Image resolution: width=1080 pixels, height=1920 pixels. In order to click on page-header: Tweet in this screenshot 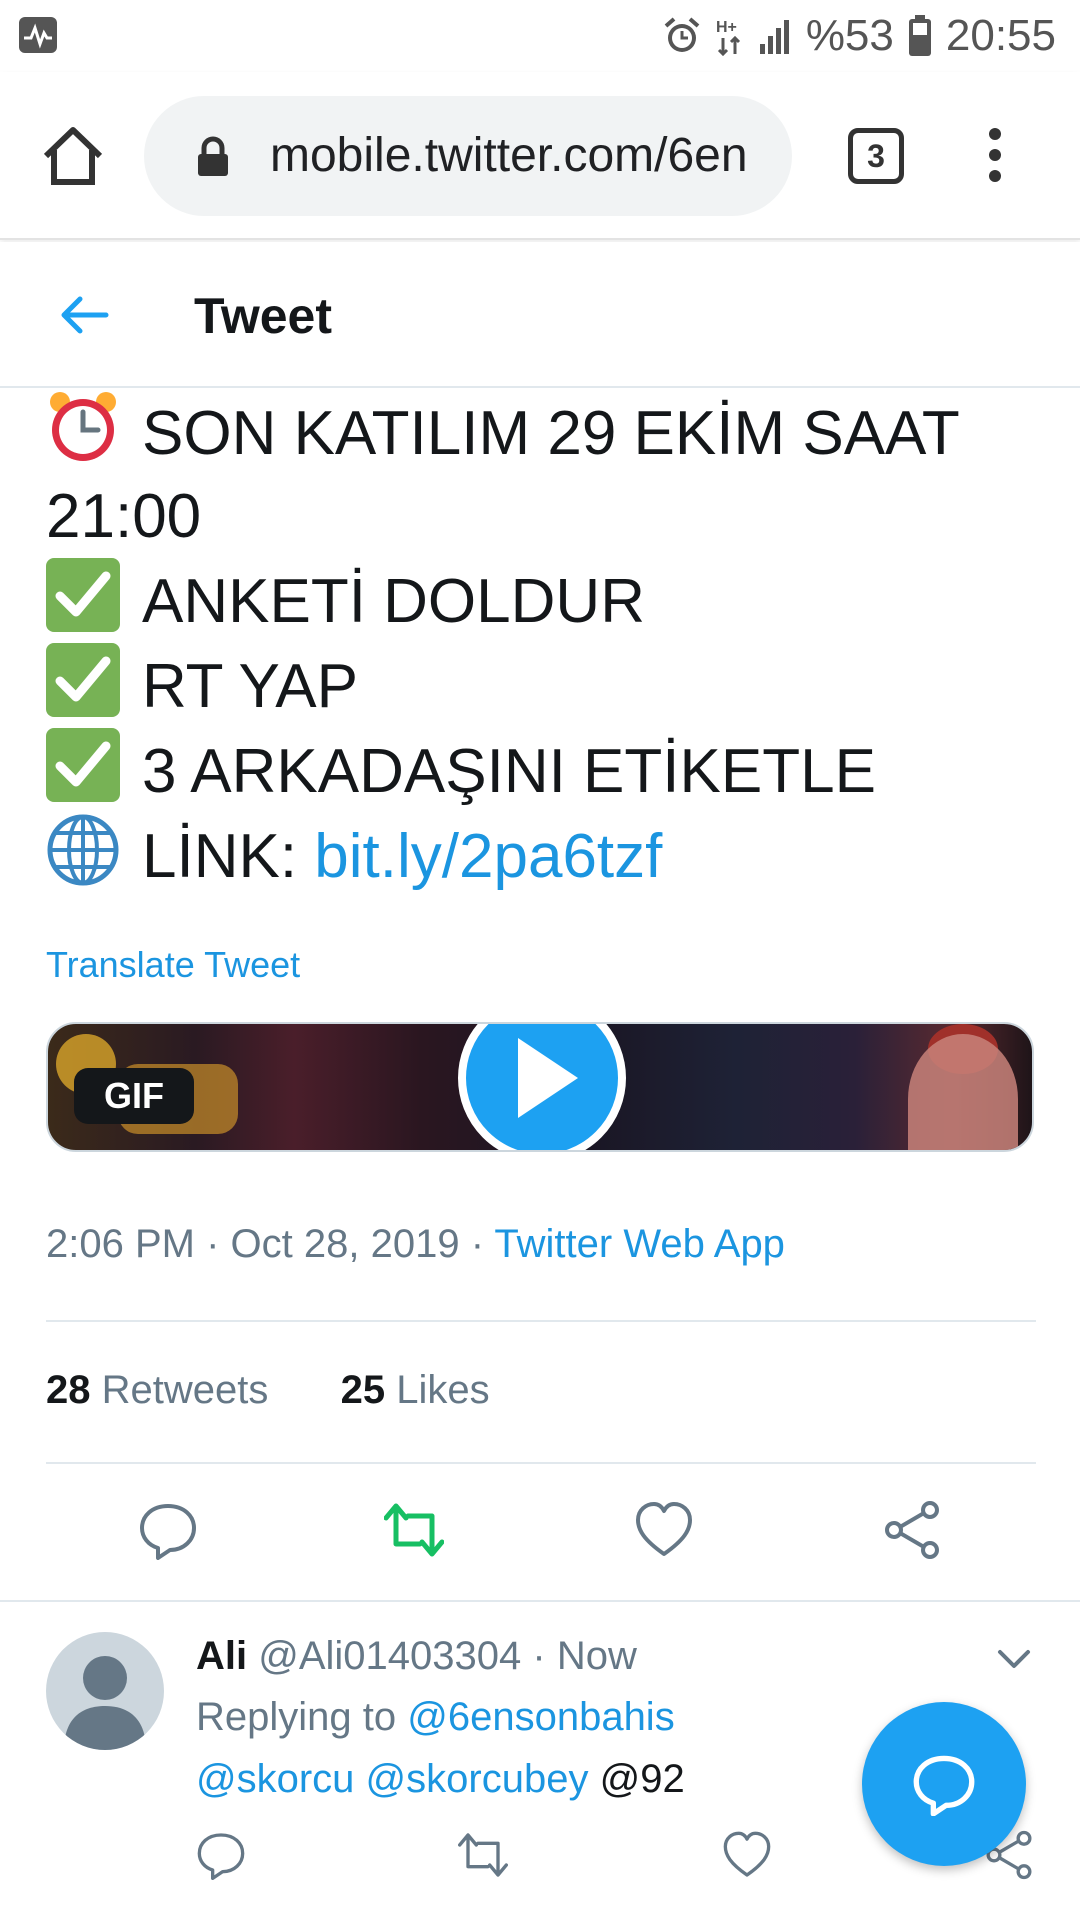, I will do `click(540, 315)`.